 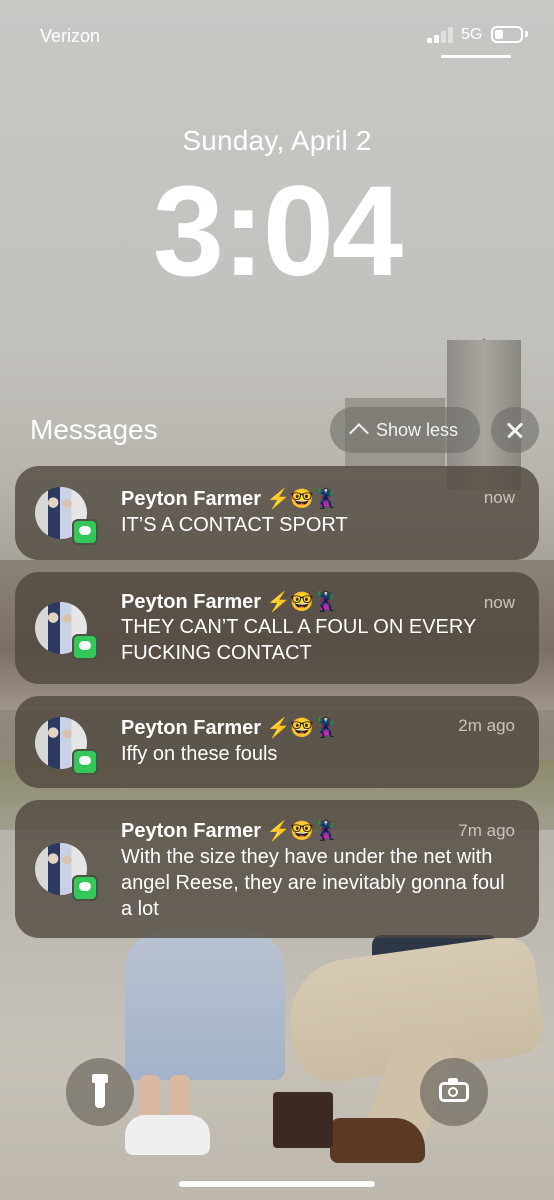 I want to click on flashlight-button, so click(x=100, y=1092).